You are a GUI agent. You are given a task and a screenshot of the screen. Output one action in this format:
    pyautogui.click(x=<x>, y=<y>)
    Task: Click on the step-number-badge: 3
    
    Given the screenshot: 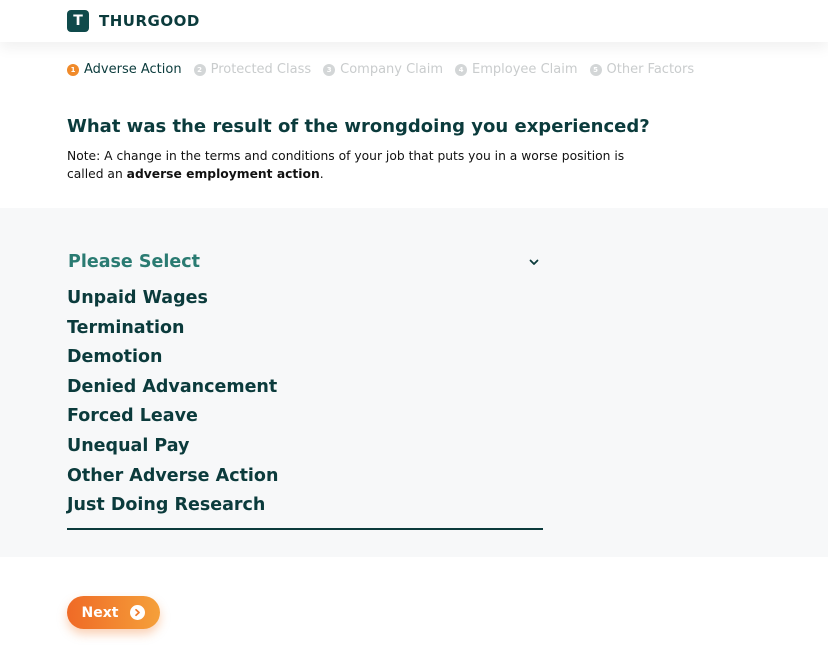 What is the action you would take?
    pyautogui.click(x=329, y=69)
    